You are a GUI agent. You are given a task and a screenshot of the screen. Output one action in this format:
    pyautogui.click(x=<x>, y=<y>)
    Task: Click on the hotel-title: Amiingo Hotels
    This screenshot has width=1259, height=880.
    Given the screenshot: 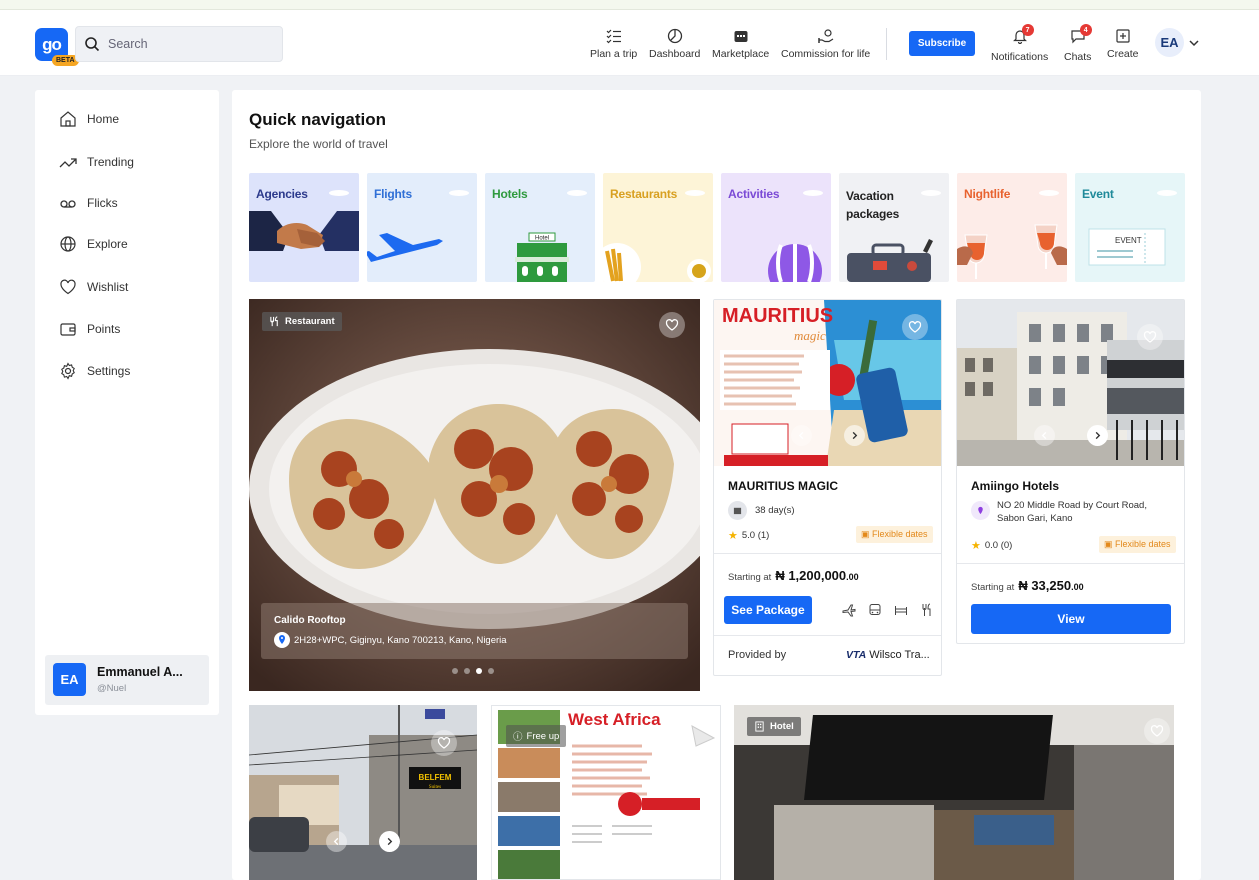 What is the action you would take?
    pyautogui.click(x=1015, y=486)
    